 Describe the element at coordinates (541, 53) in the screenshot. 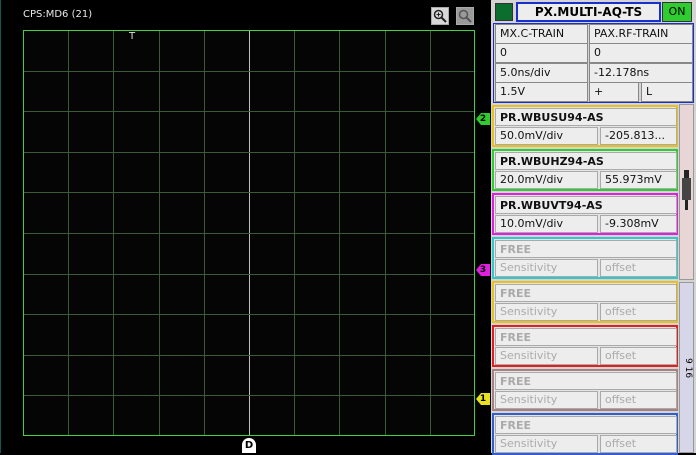

I see `source-1-value: 0` at that location.